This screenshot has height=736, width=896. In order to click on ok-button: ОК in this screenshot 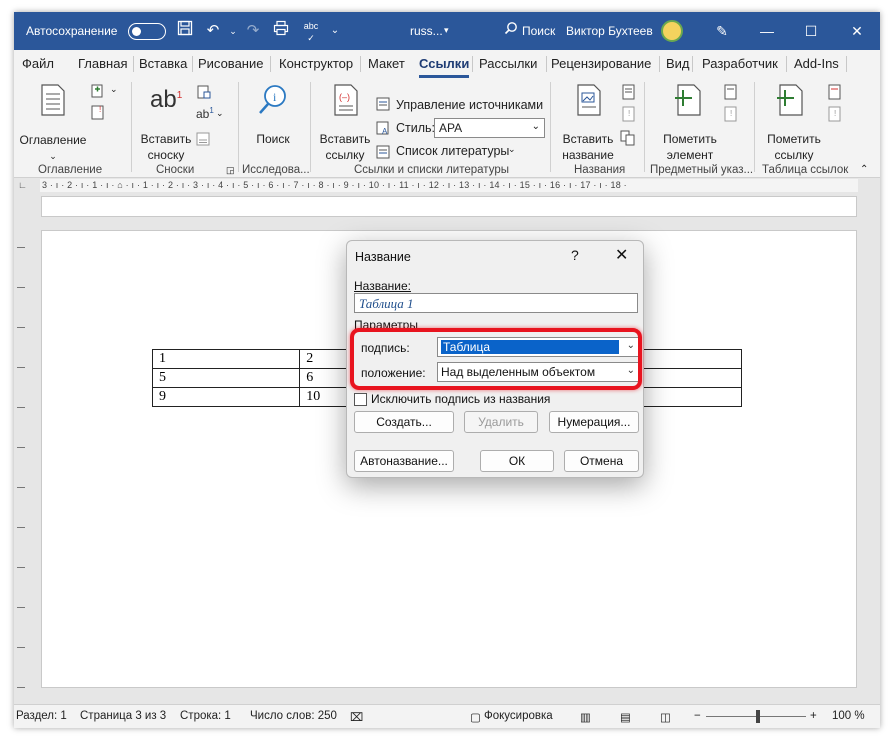, I will do `click(517, 461)`.